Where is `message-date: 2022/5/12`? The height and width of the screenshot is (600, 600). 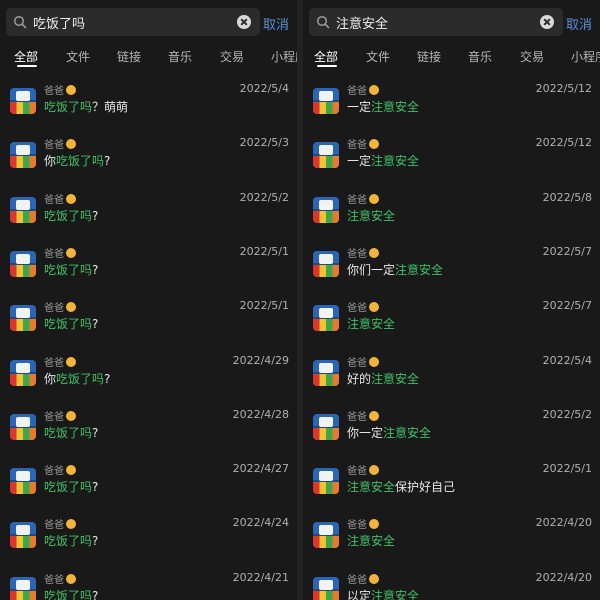 message-date: 2022/5/12 is located at coordinates (563, 143).